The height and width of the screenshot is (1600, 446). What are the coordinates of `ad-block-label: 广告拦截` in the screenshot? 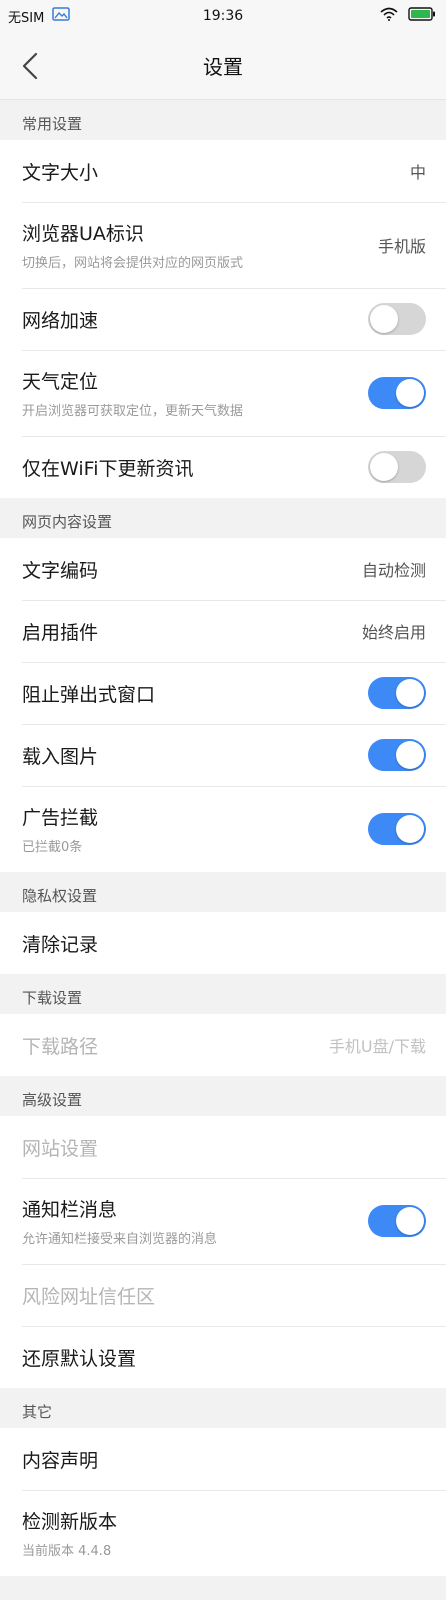 It's located at (60, 818).